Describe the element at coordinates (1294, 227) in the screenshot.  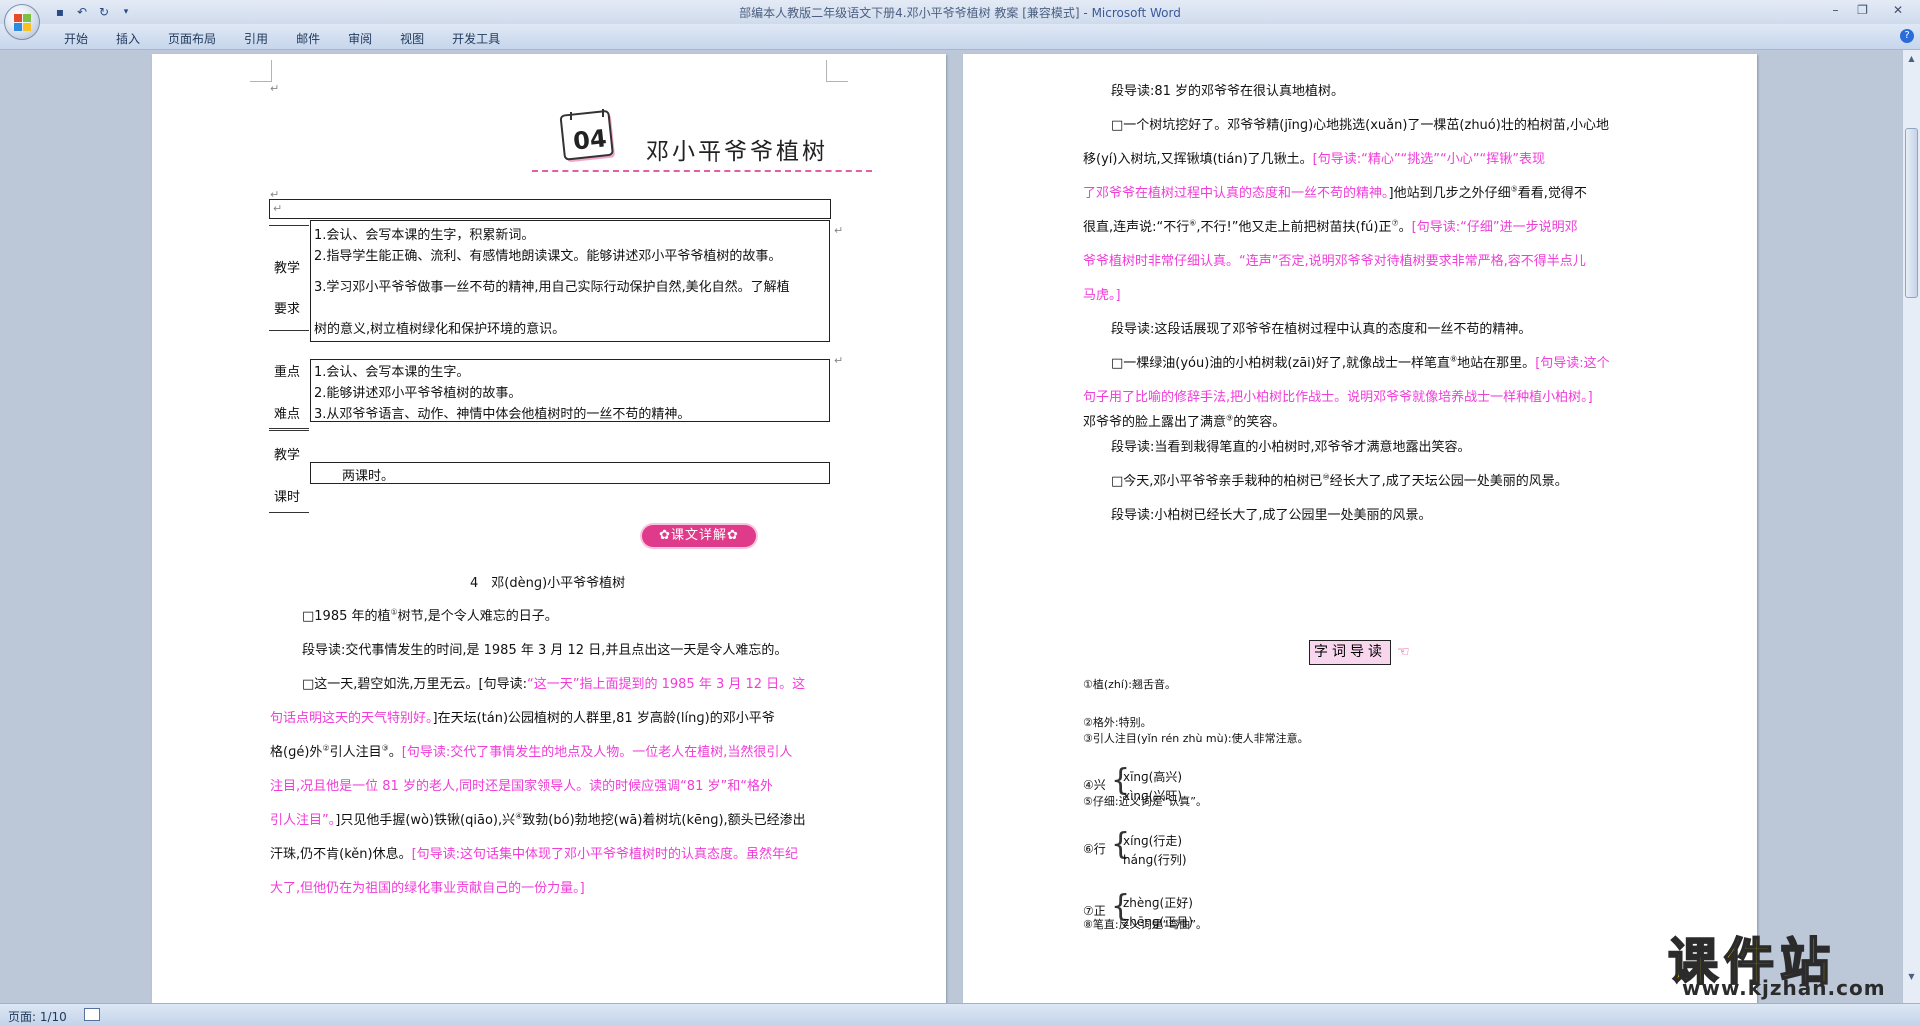
I see `body-text: ,不行!”他又走上前把树苗扶(fú)正` at that location.